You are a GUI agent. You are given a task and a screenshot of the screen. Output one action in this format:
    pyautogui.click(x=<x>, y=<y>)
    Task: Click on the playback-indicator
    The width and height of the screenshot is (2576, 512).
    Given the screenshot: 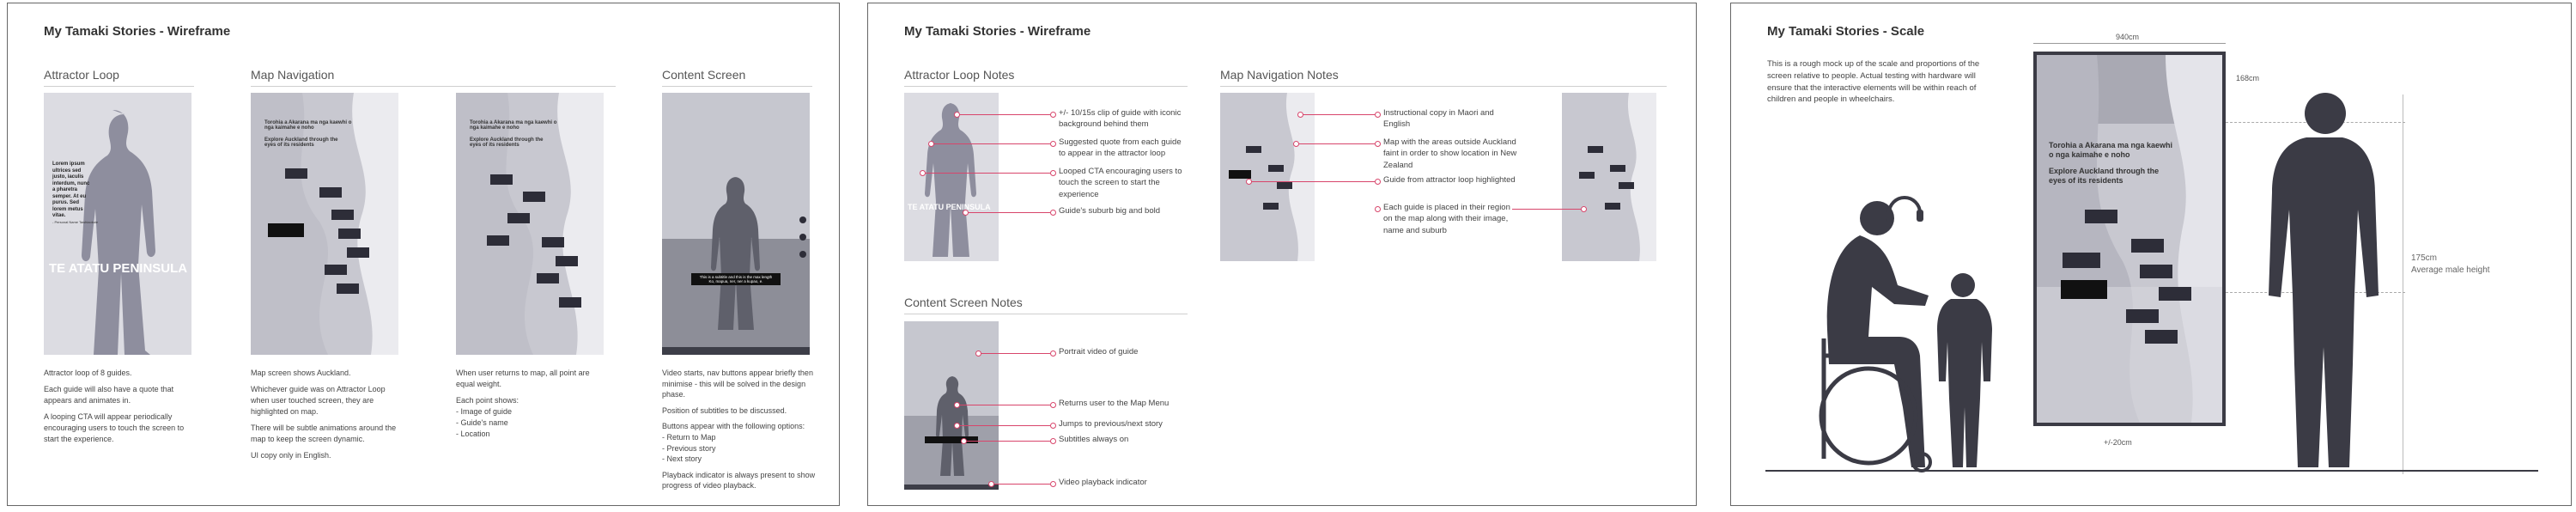 What is the action you would take?
    pyautogui.click(x=736, y=351)
    